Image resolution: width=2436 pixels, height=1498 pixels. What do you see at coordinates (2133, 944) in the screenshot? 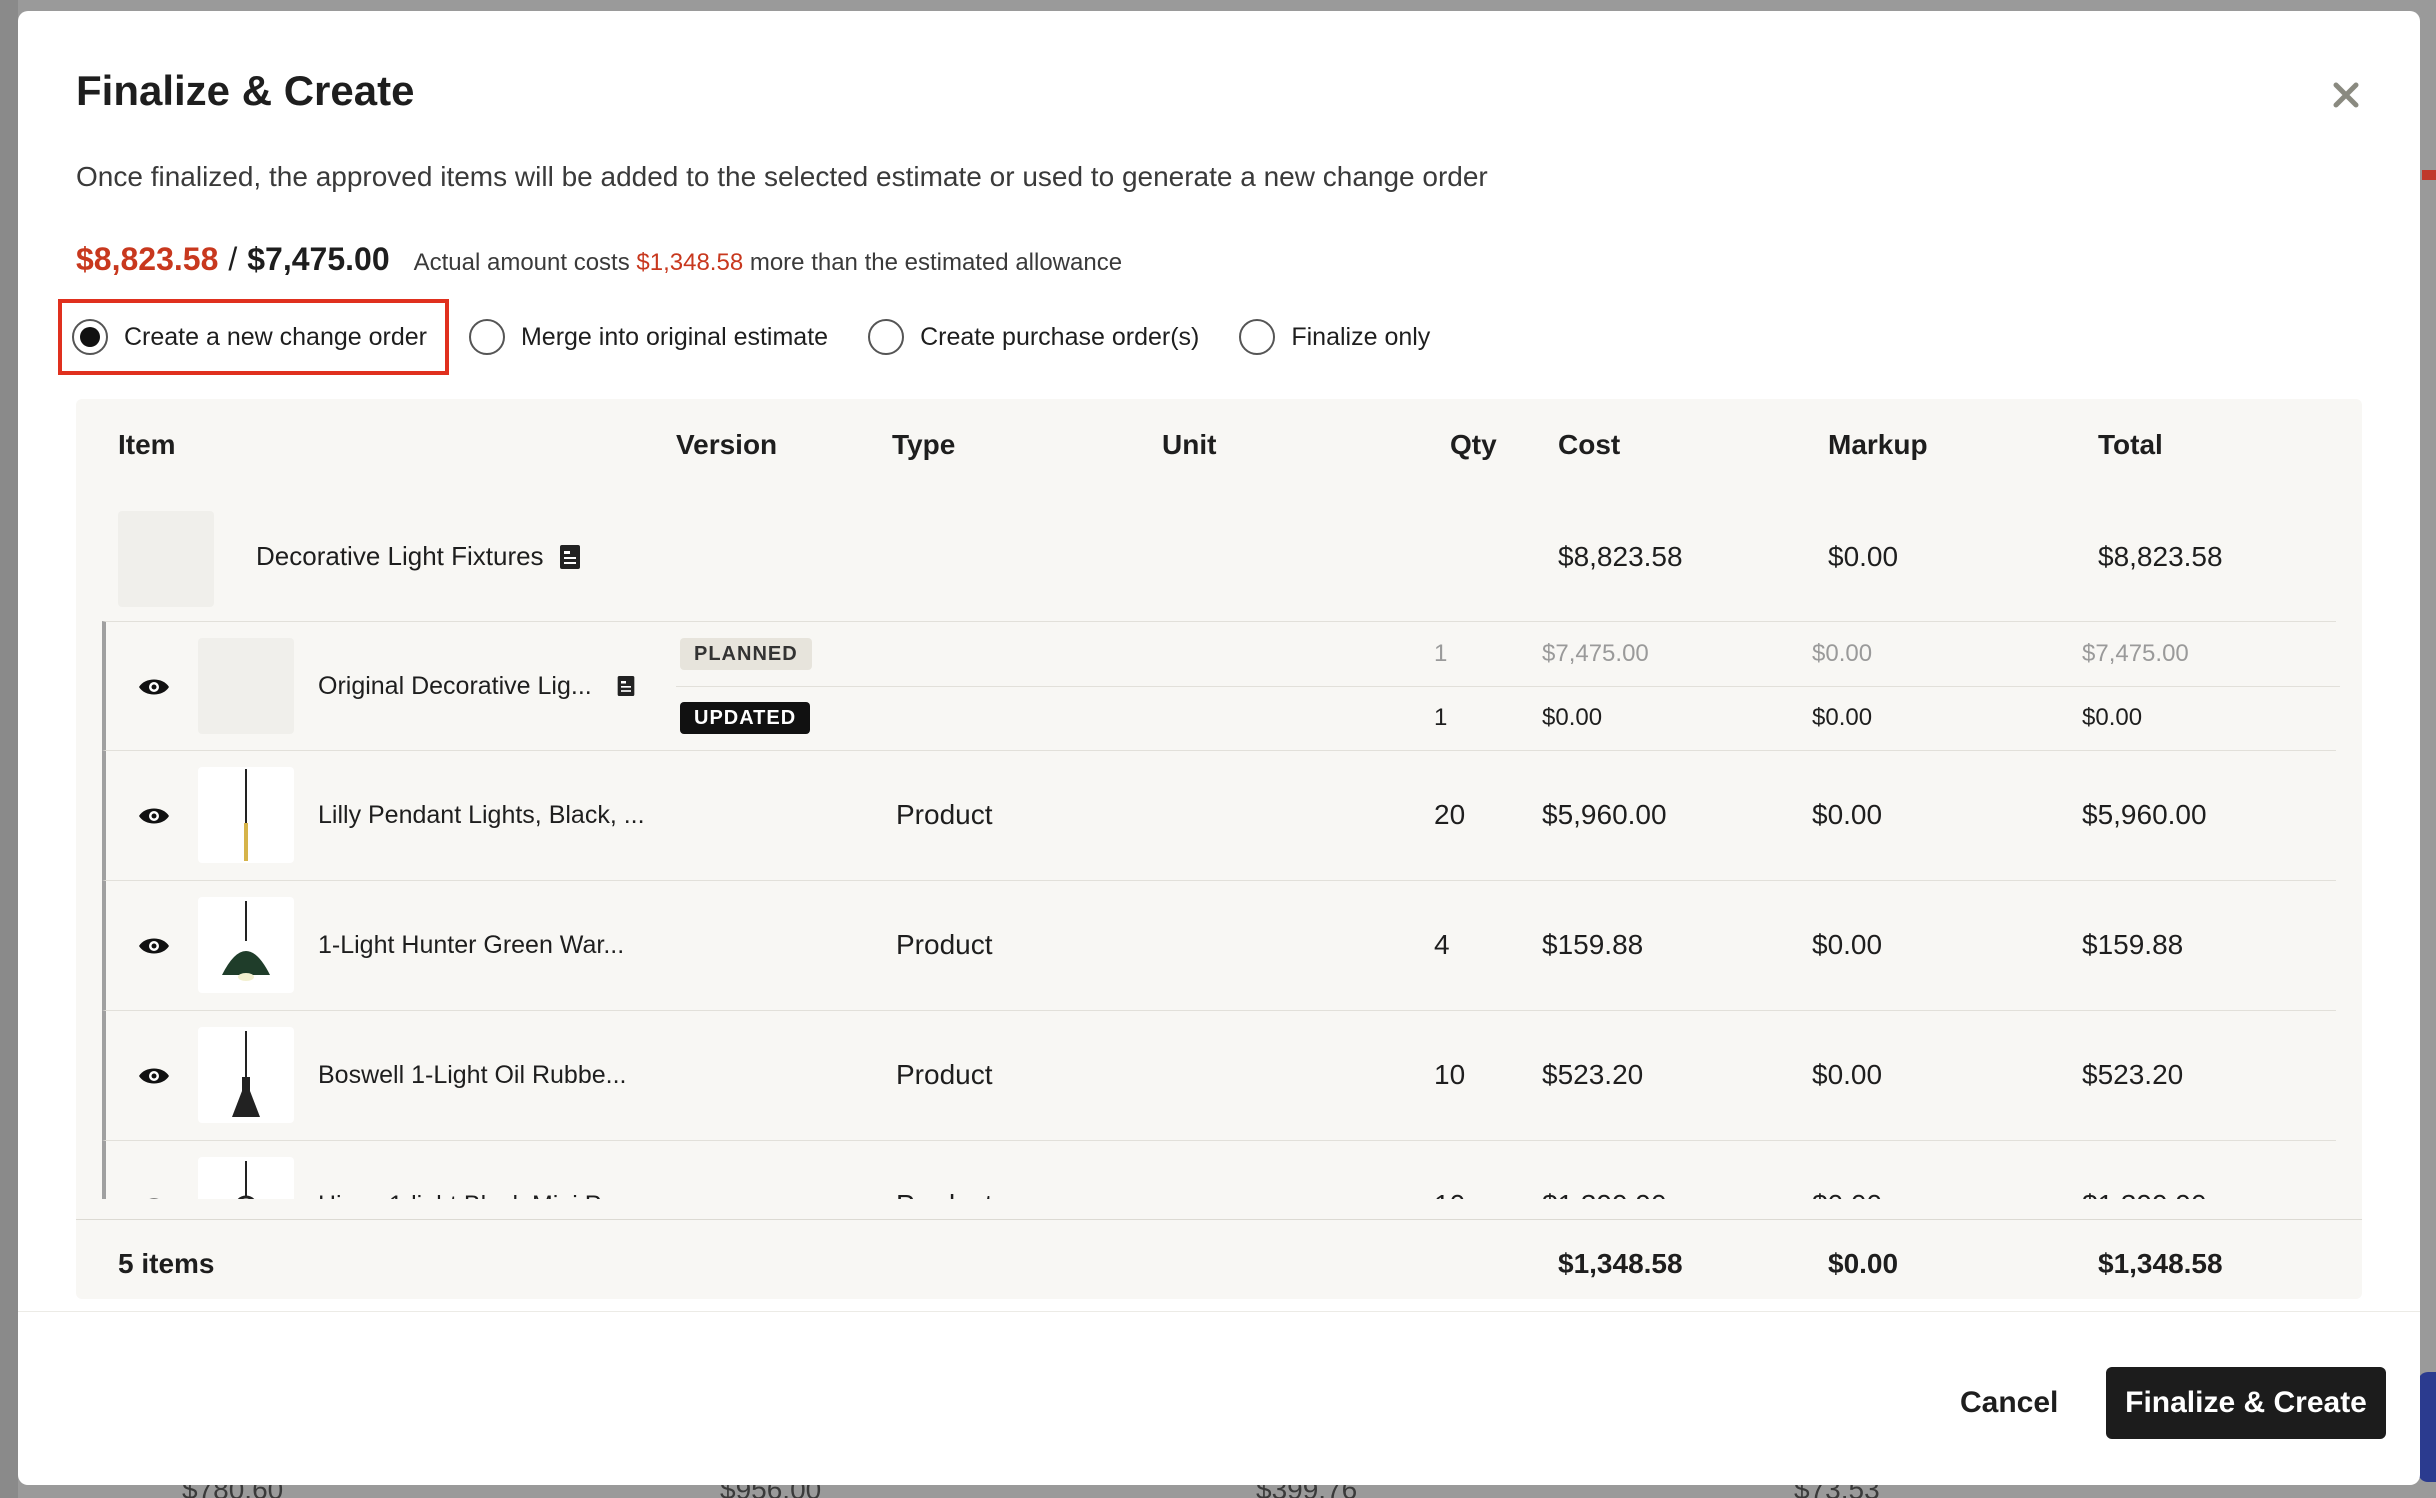
I see `item-total: $159.88` at bounding box center [2133, 944].